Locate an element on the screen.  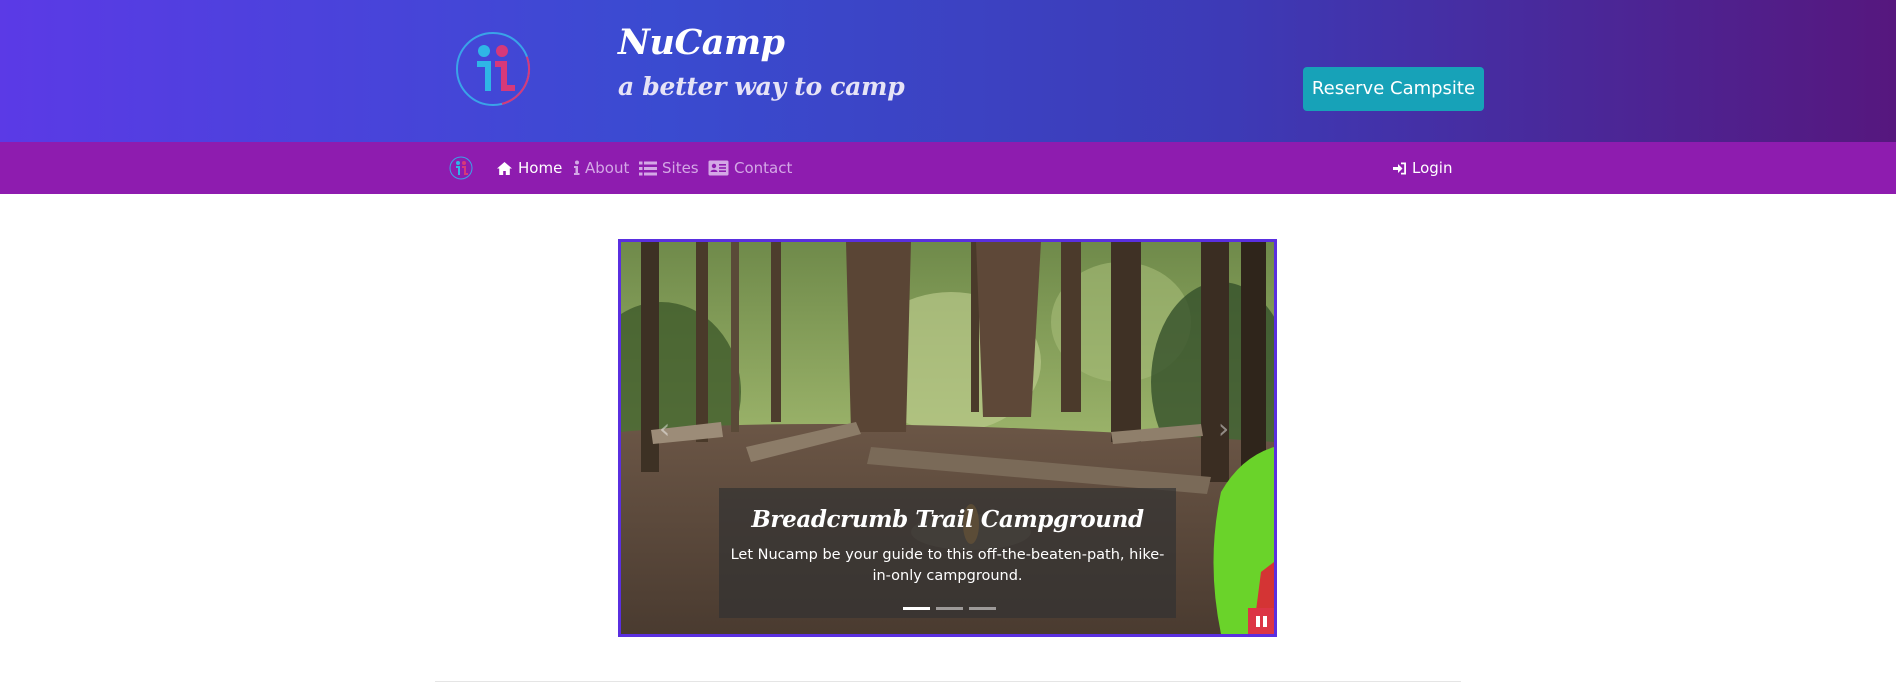
pause-icon-bar is located at coordinates (1264, 621).